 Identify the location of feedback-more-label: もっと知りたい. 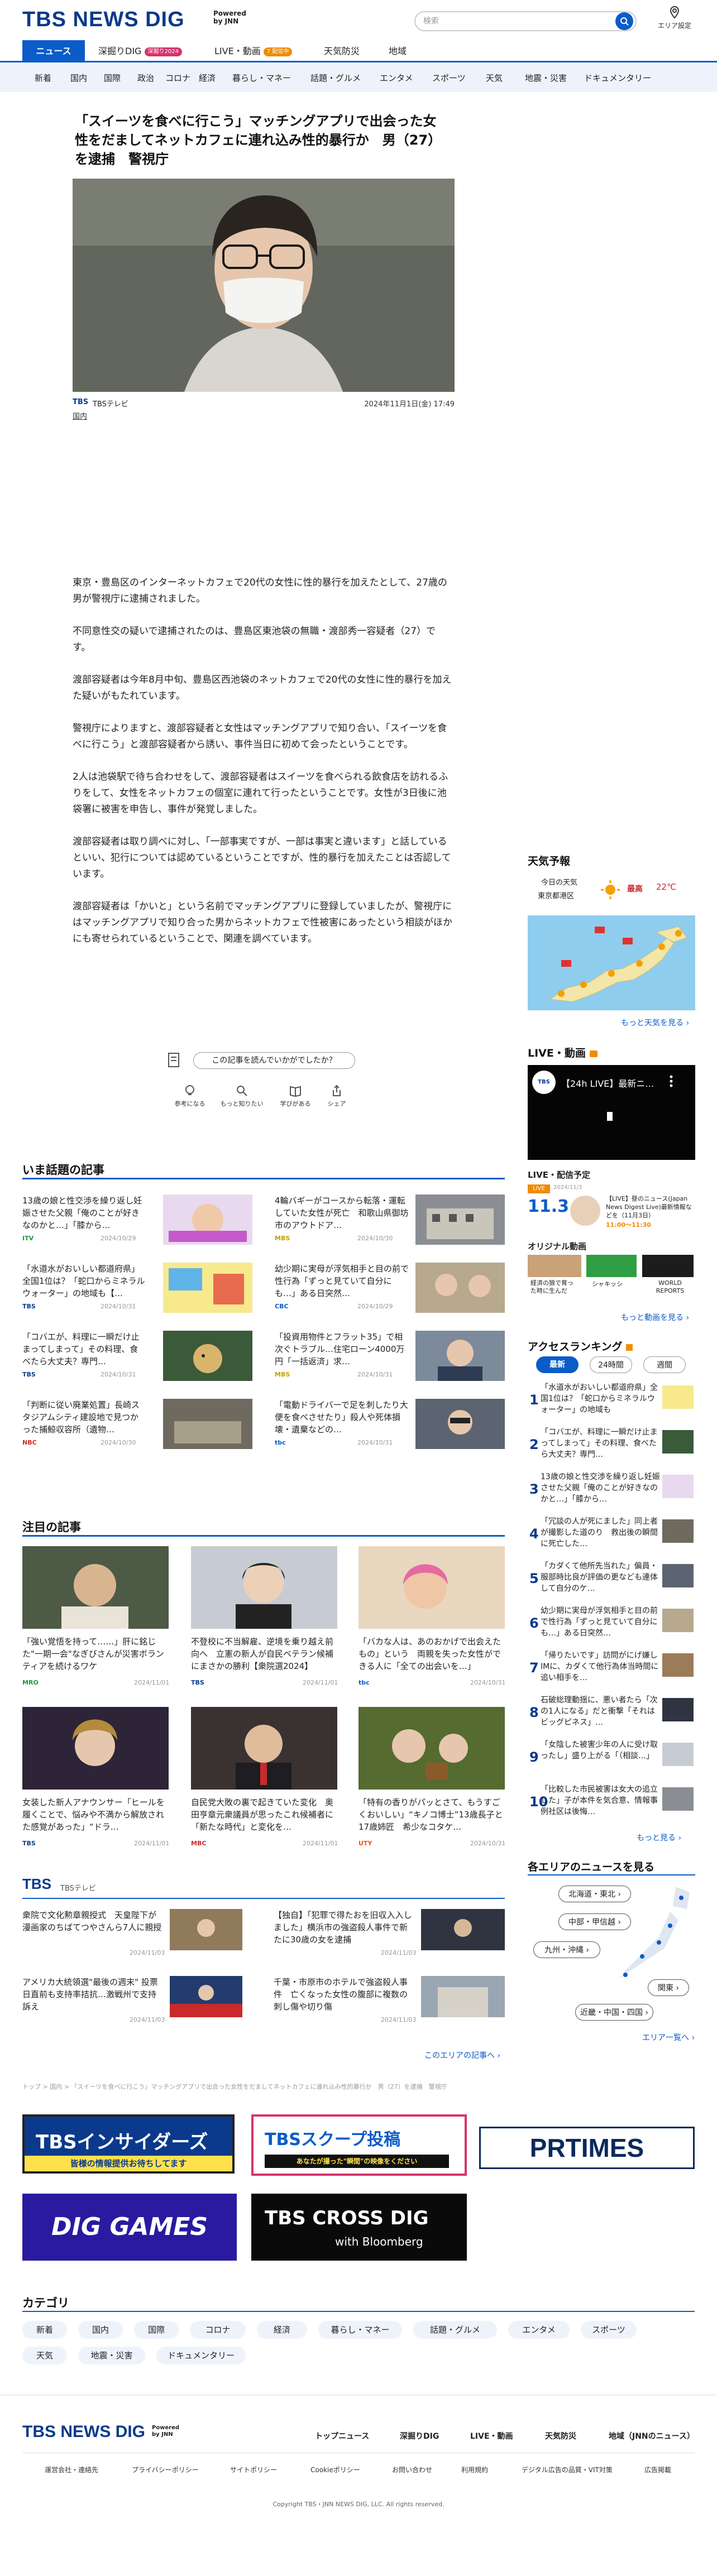
(242, 1103).